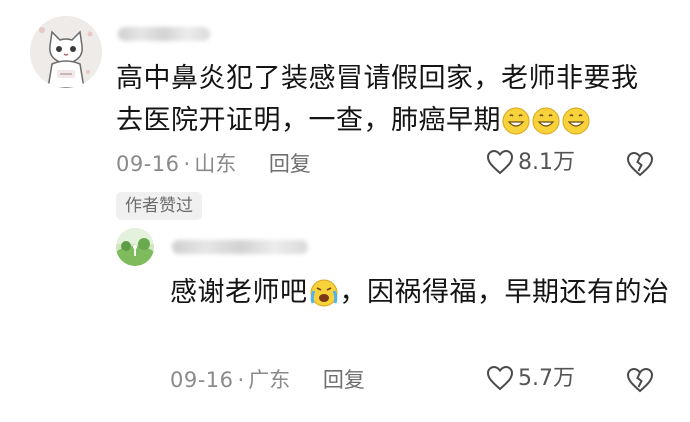 Image resolution: width=690 pixels, height=422 pixels. I want to click on comment-location: 广东, so click(269, 380).